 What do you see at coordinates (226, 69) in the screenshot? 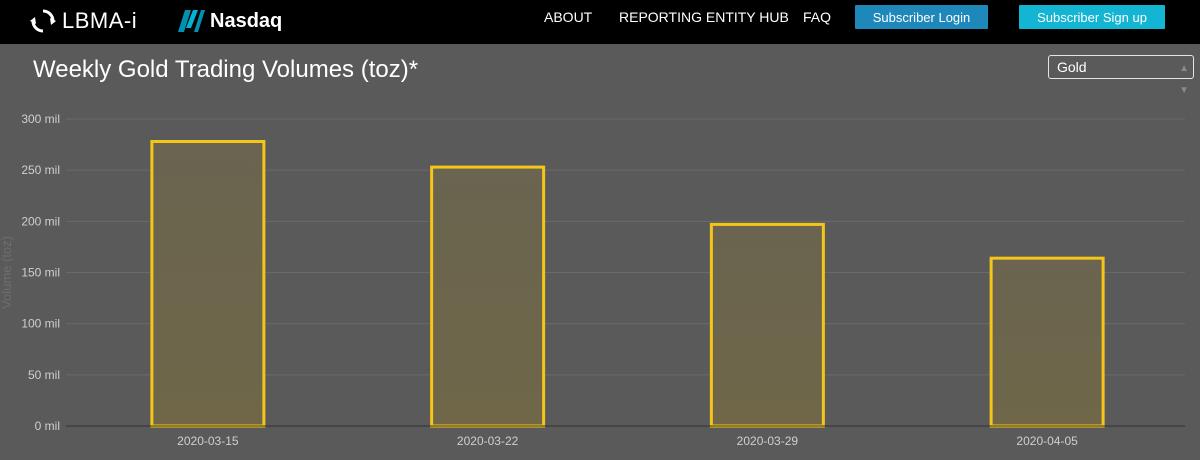
I see `page-title: Weekly Gold Trading Volumes (toz)*` at bounding box center [226, 69].